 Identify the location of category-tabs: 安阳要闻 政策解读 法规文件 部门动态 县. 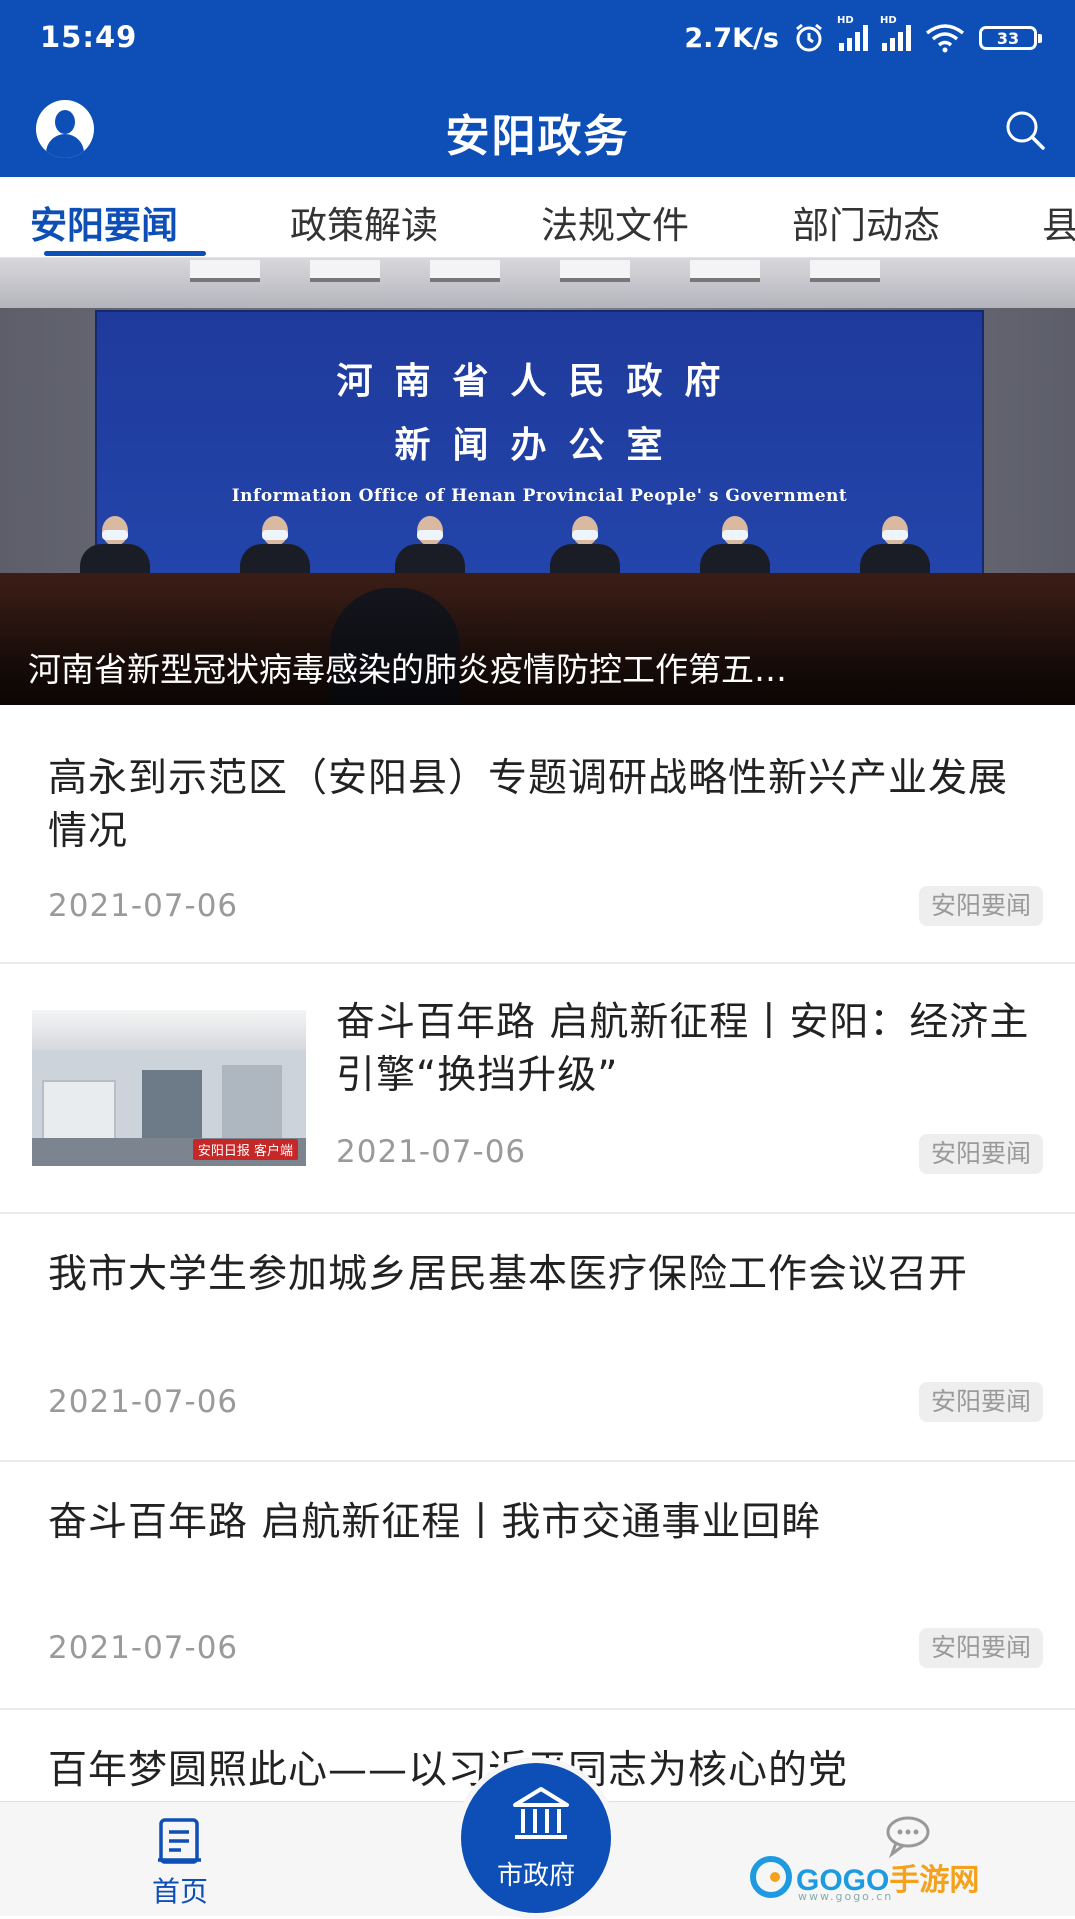
(537, 217).